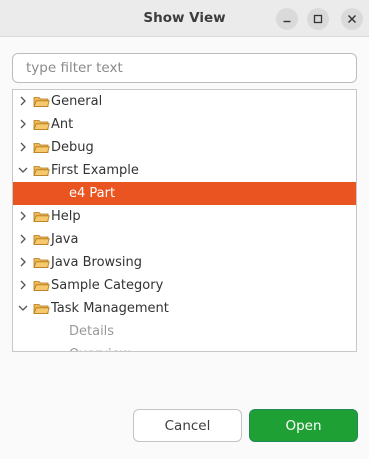 The image size is (369, 459). I want to click on open-button: Open, so click(303, 425).